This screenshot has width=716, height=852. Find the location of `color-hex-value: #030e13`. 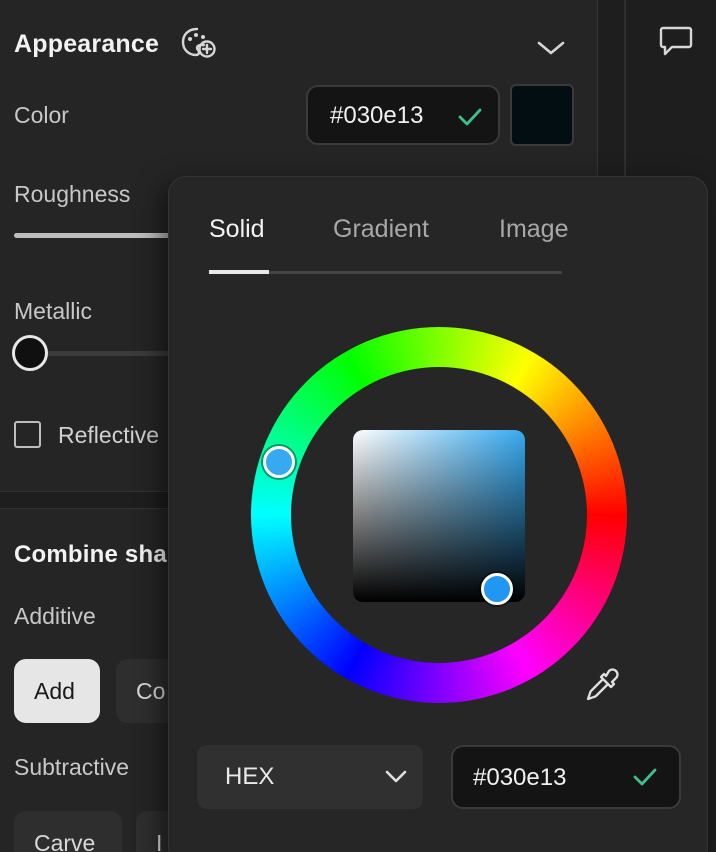

color-hex-value: #030e13 is located at coordinates (377, 115).